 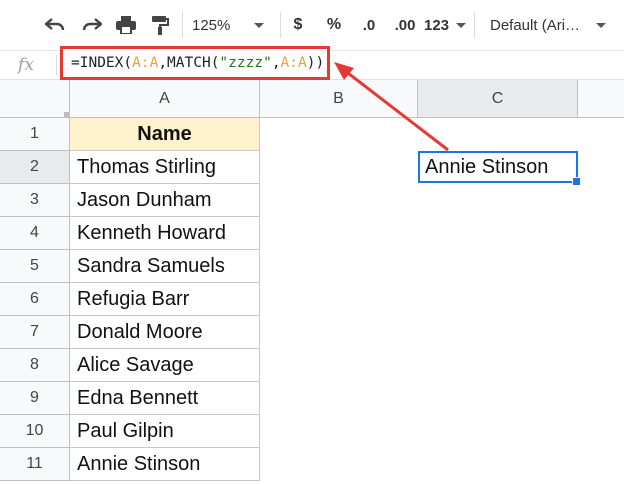 What do you see at coordinates (165, 266) in the screenshot?
I see `table-cell: Sandra Samuels` at bounding box center [165, 266].